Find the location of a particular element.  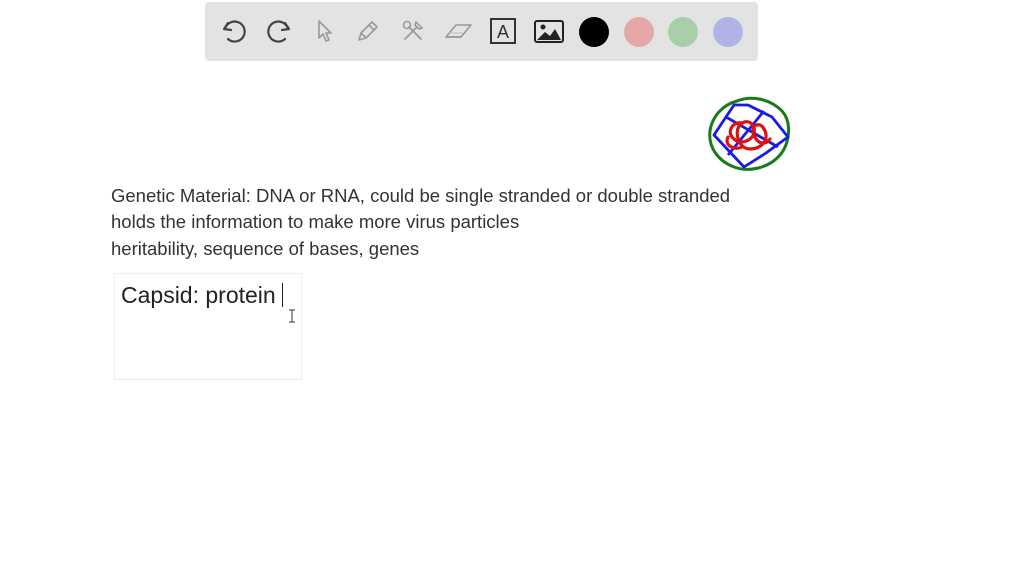

tools-button is located at coordinates (413, 31).